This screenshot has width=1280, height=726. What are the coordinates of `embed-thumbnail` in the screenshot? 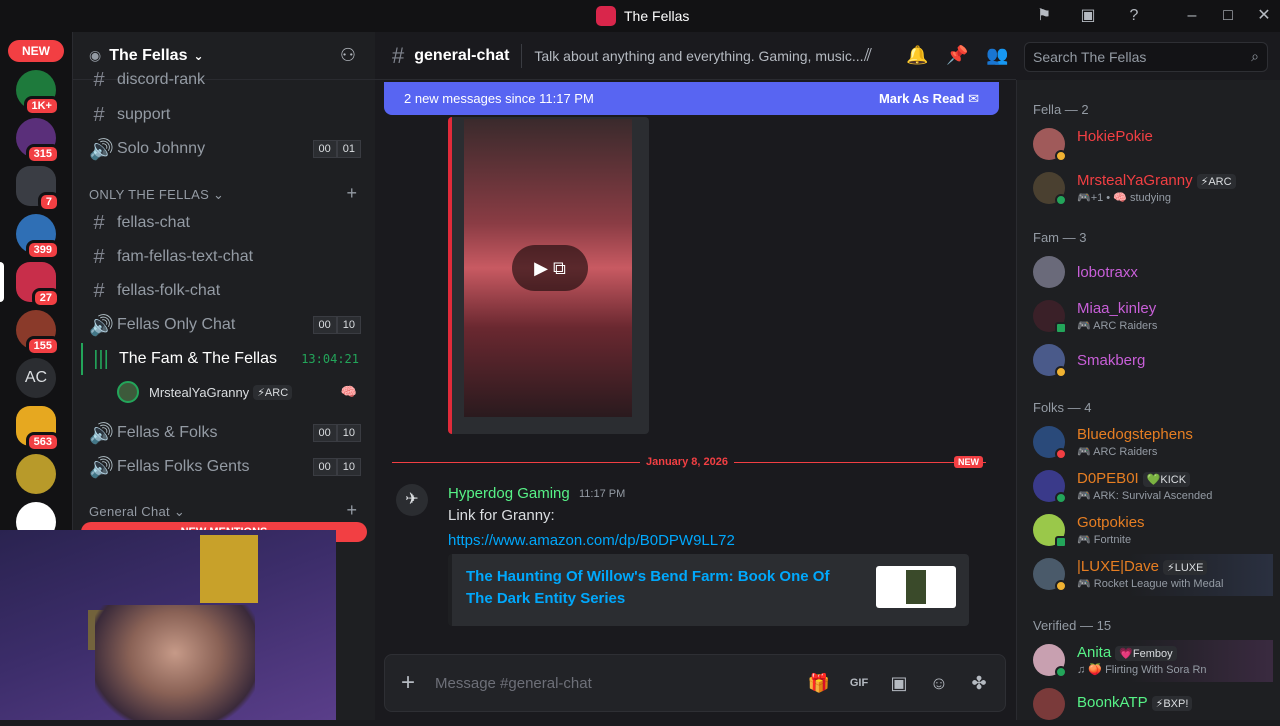 It's located at (916, 587).